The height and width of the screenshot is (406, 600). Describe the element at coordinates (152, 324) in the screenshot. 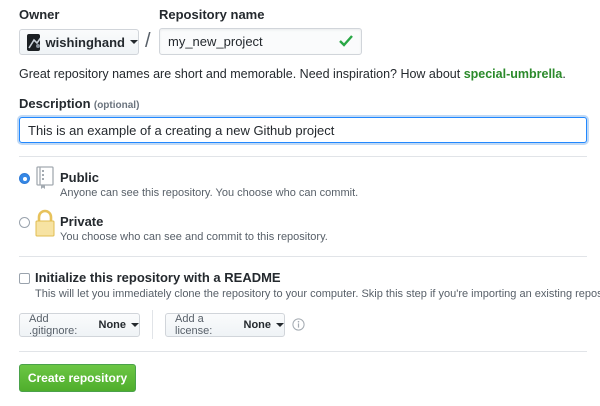

I see `select-separator` at that location.